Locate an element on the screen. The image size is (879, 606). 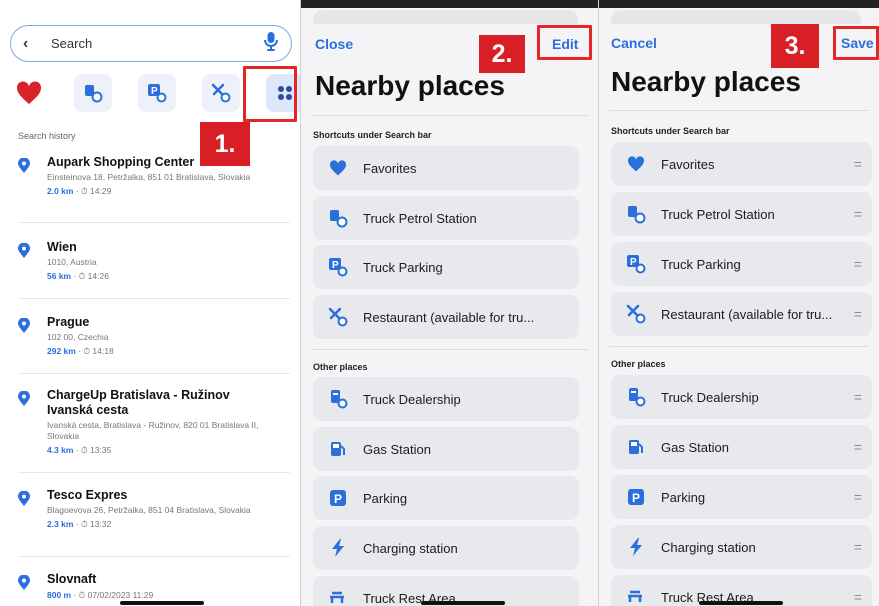
sheet-edge is located at coordinates (445, 17).